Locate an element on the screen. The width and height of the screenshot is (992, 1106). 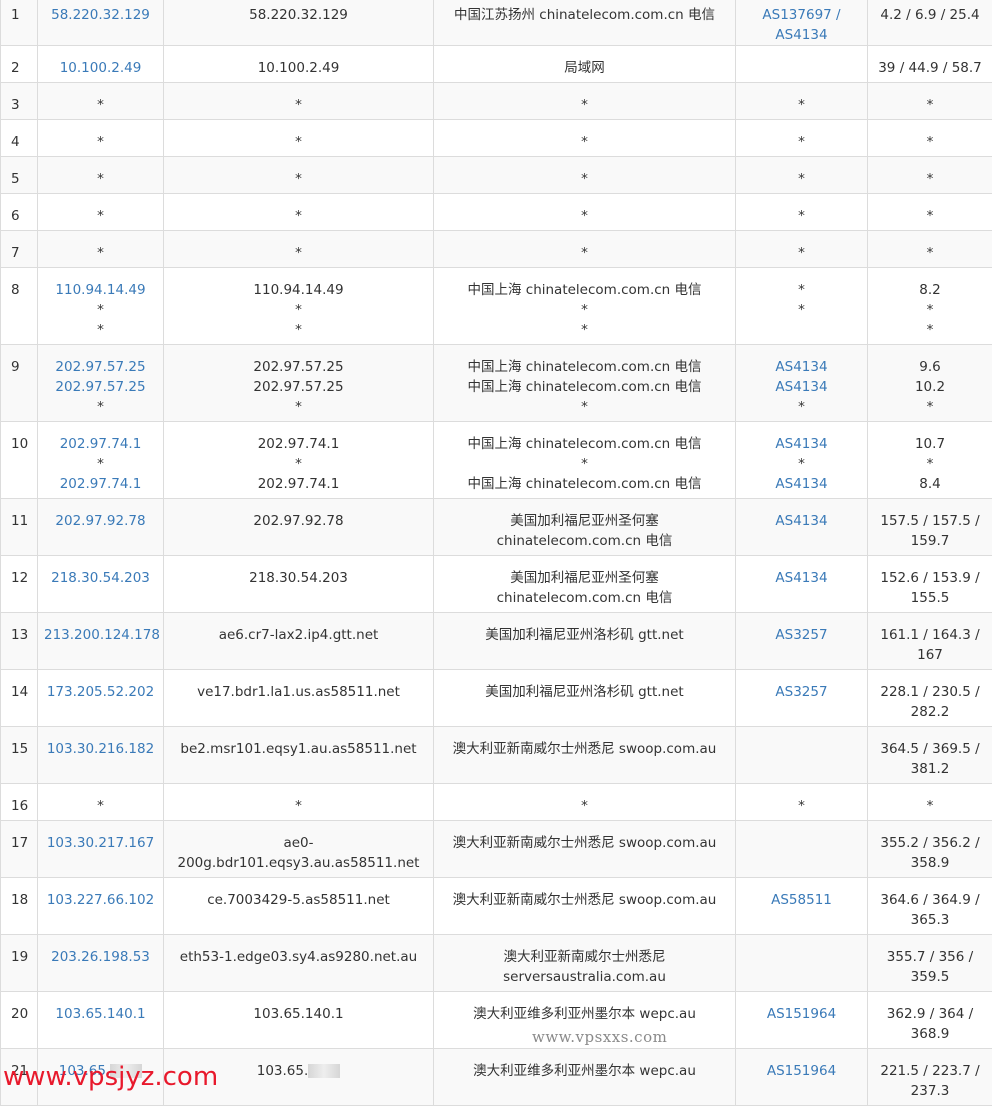
hostname-cell: 202.97.74.1*202.97.74.1 is located at coordinates (299, 460).